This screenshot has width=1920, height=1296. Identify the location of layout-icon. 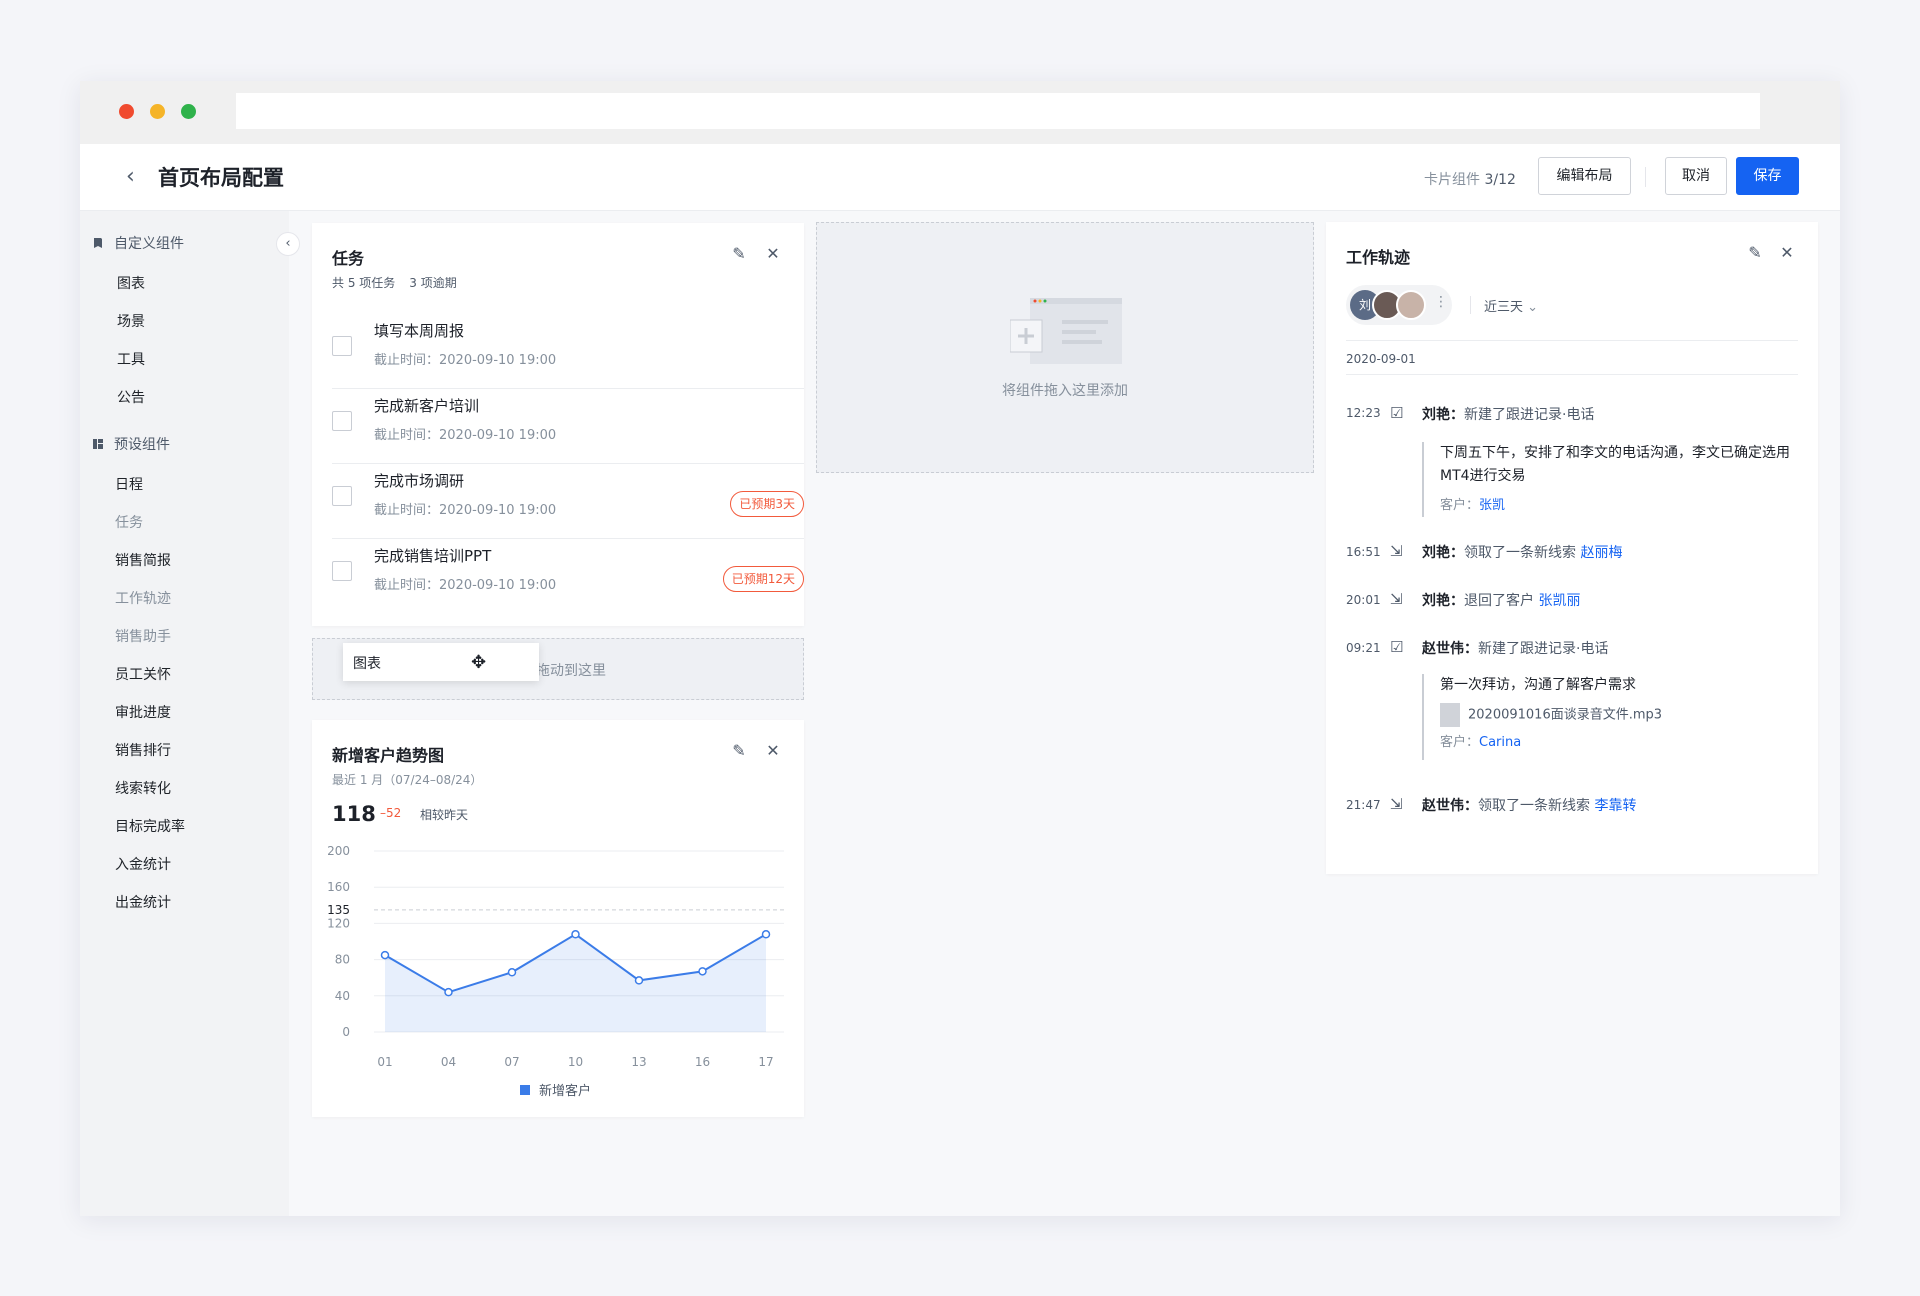
(98, 444).